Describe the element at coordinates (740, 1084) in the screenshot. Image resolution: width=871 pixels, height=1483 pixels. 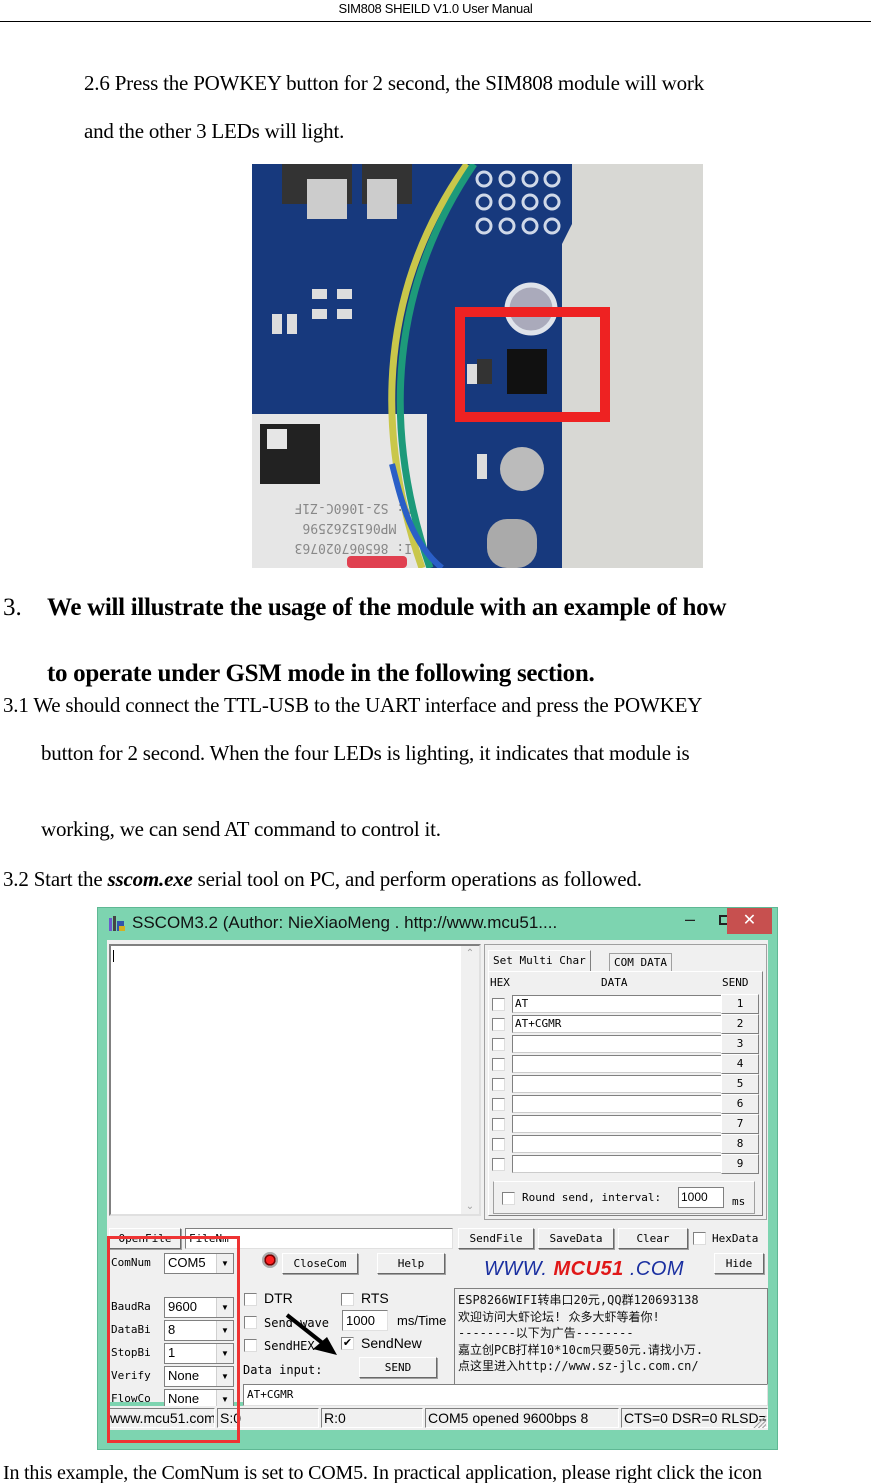
I see `row-send-button: 5` at that location.